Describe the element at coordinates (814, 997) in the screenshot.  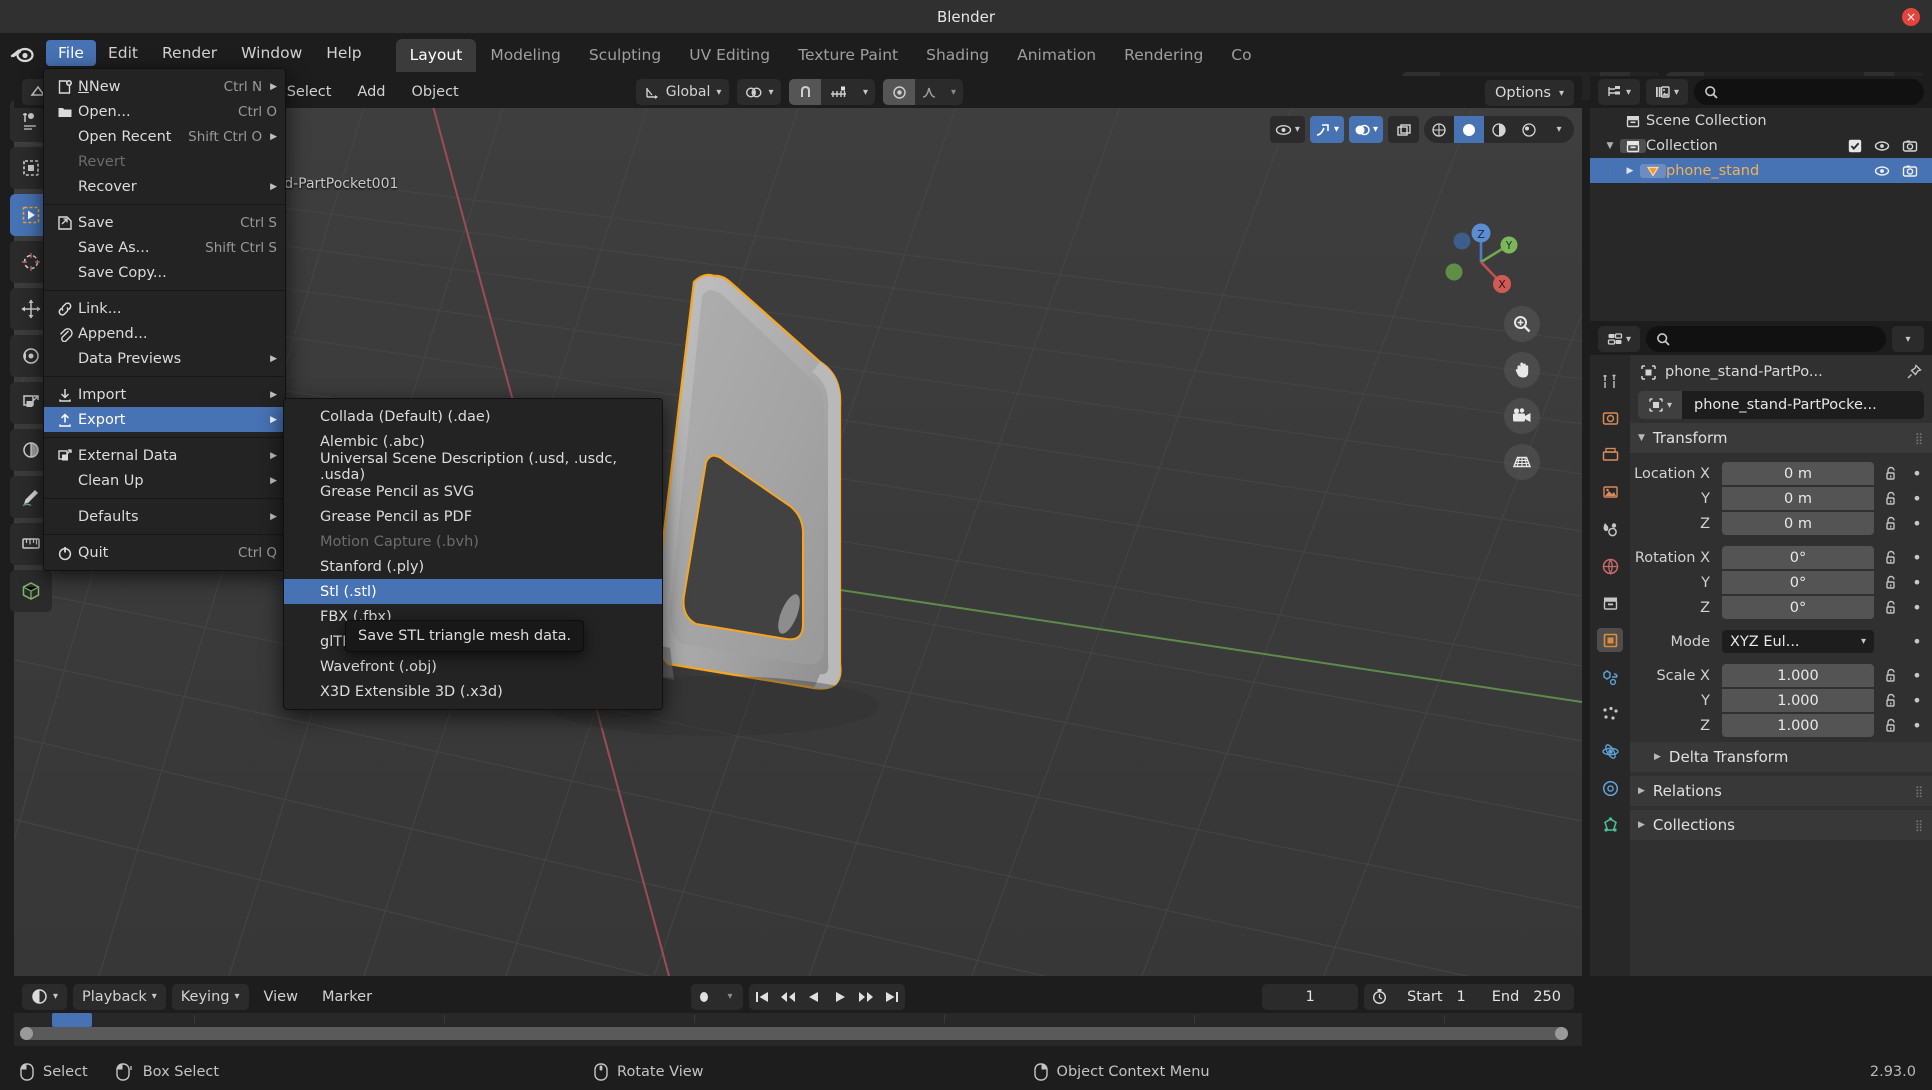
I see `play-reverse-button` at that location.